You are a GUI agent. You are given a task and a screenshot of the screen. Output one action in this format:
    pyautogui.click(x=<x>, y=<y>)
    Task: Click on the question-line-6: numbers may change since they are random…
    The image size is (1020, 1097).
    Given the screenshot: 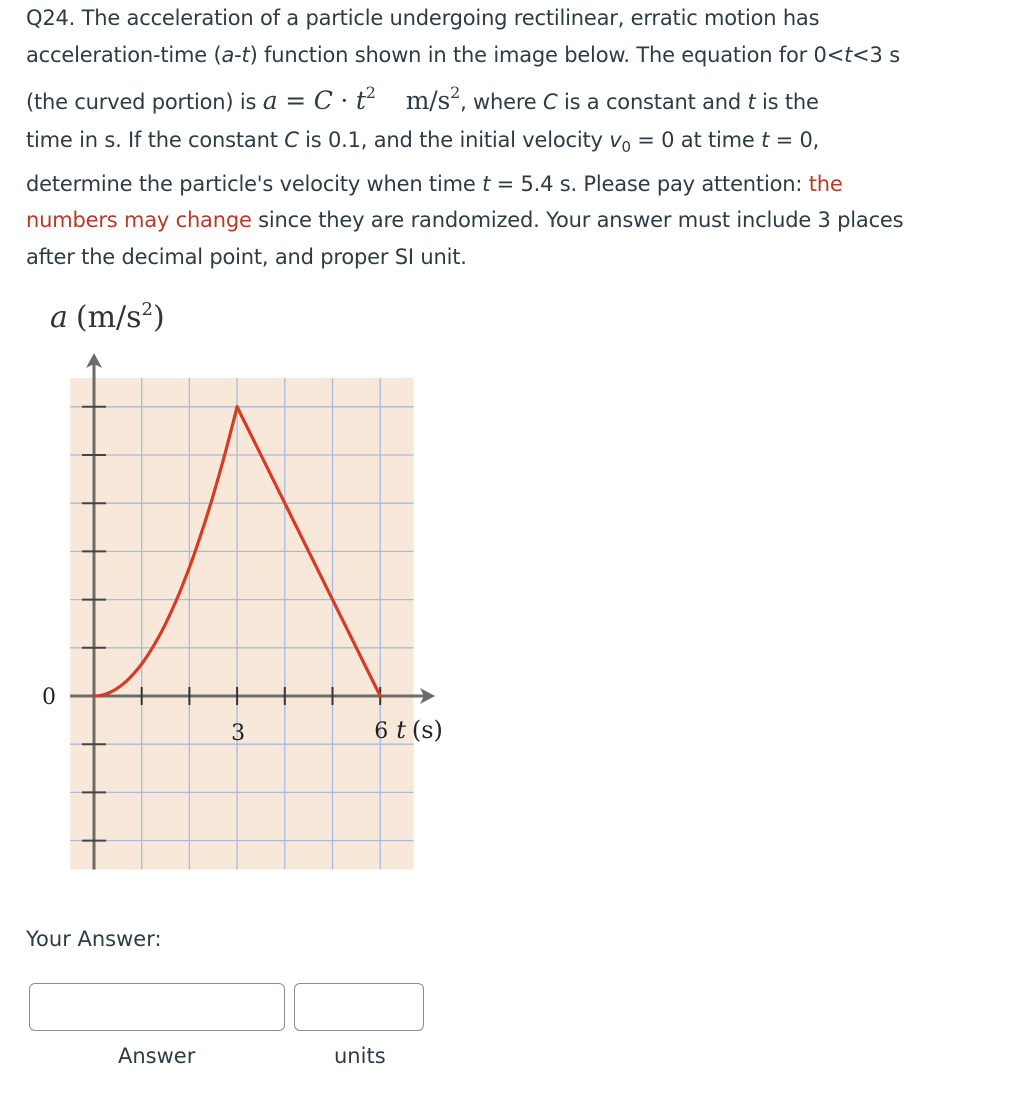 What is the action you would take?
    pyautogui.click(x=506, y=220)
    